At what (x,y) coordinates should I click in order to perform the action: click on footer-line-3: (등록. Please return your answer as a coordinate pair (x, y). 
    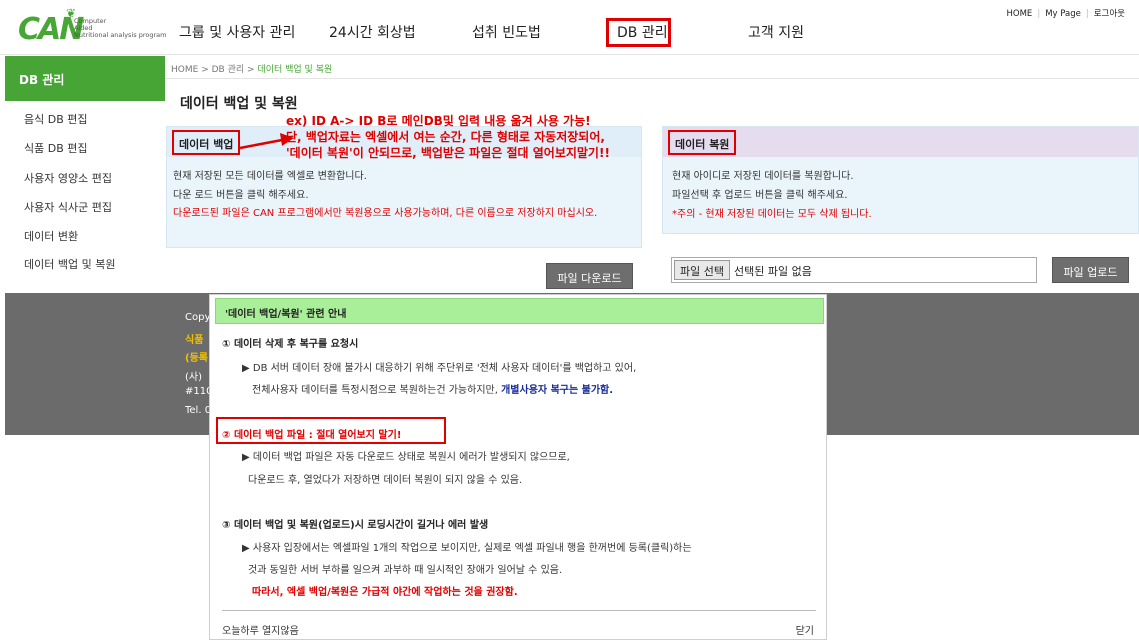
    Looking at the image, I should click on (196, 358).